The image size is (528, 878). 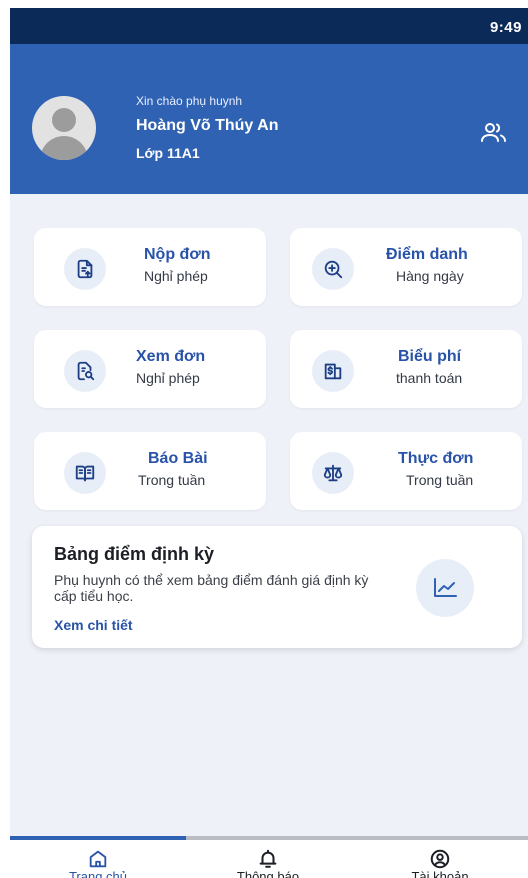 I want to click on feature-title: Điểm danh, so click(x=427, y=254).